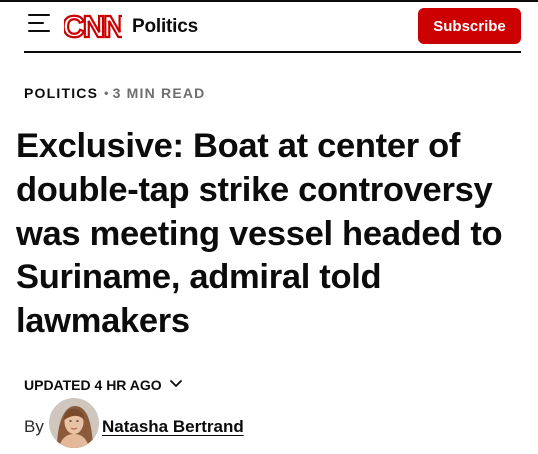  I want to click on site-header: CNN Politics Subscribe, so click(272, 26).